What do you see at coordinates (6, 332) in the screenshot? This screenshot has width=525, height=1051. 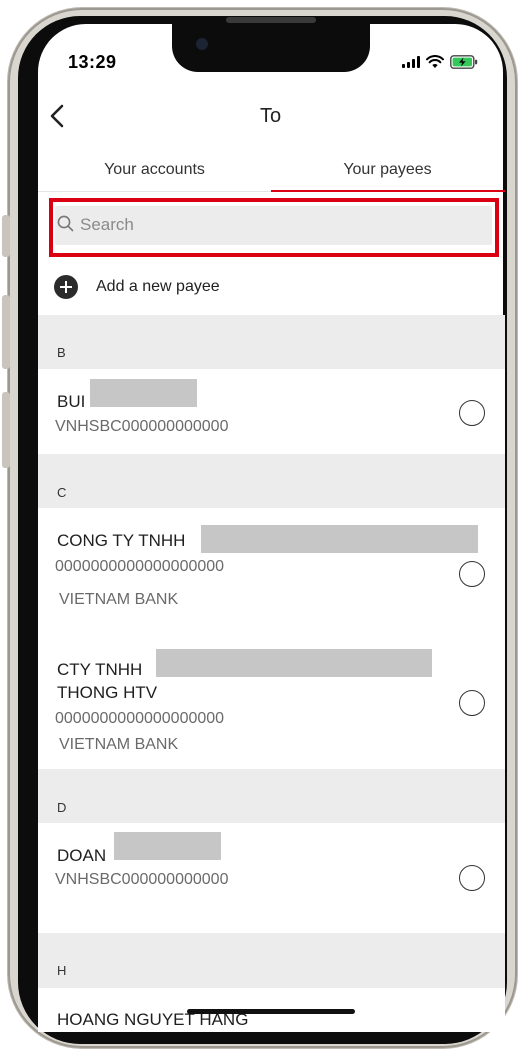 I see `side-button-volume-up` at bounding box center [6, 332].